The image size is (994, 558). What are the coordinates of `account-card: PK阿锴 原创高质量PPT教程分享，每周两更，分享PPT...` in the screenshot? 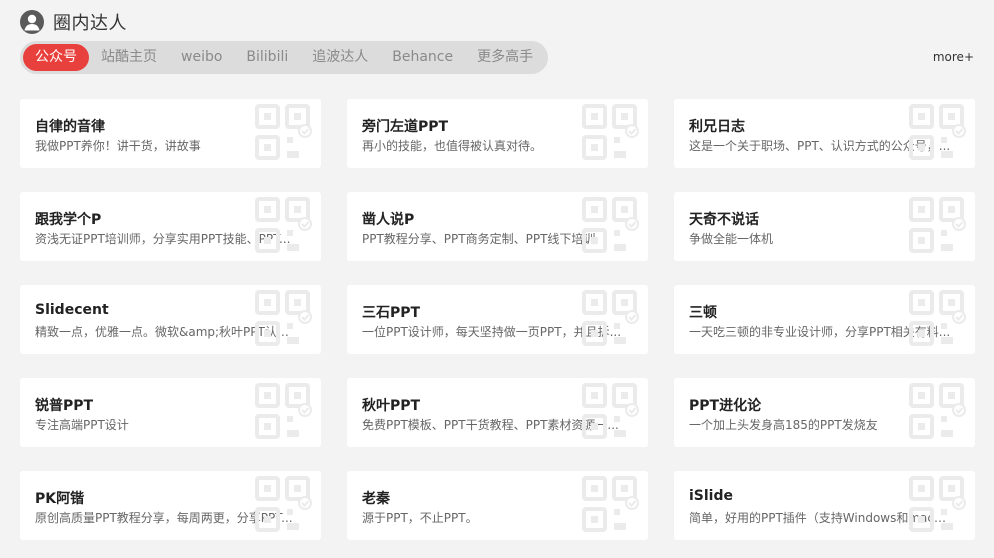 It's located at (170, 505).